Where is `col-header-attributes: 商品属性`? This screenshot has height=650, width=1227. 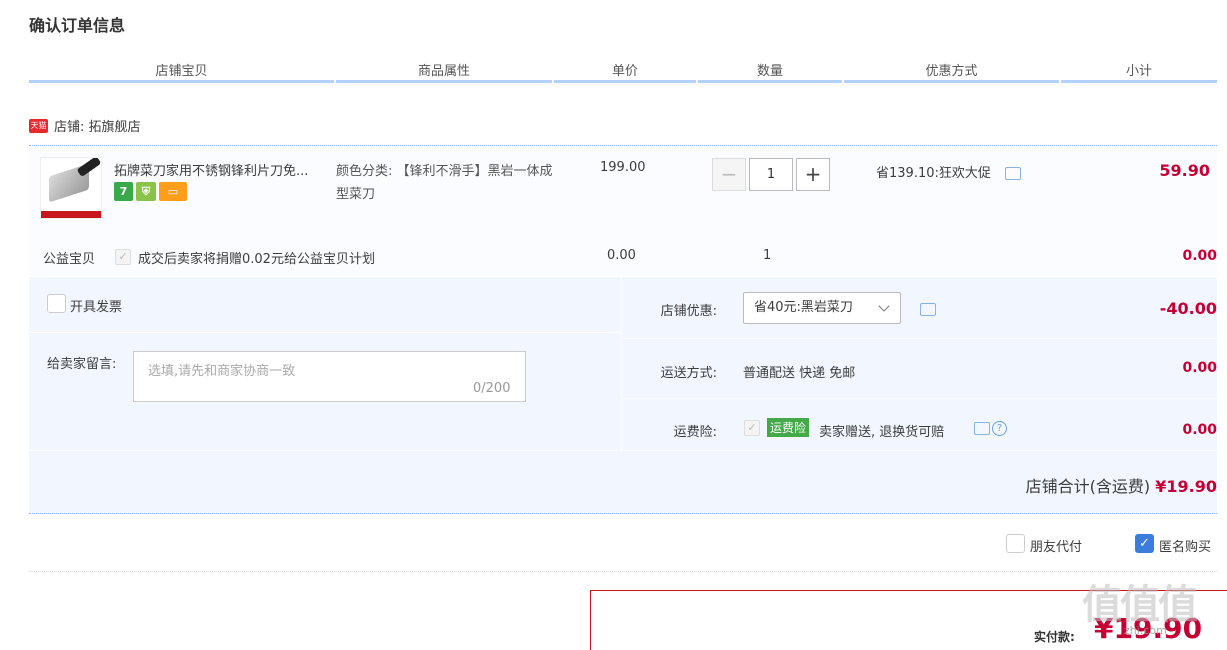 col-header-attributes: 商品属性 is located at coordinates (443, 71).